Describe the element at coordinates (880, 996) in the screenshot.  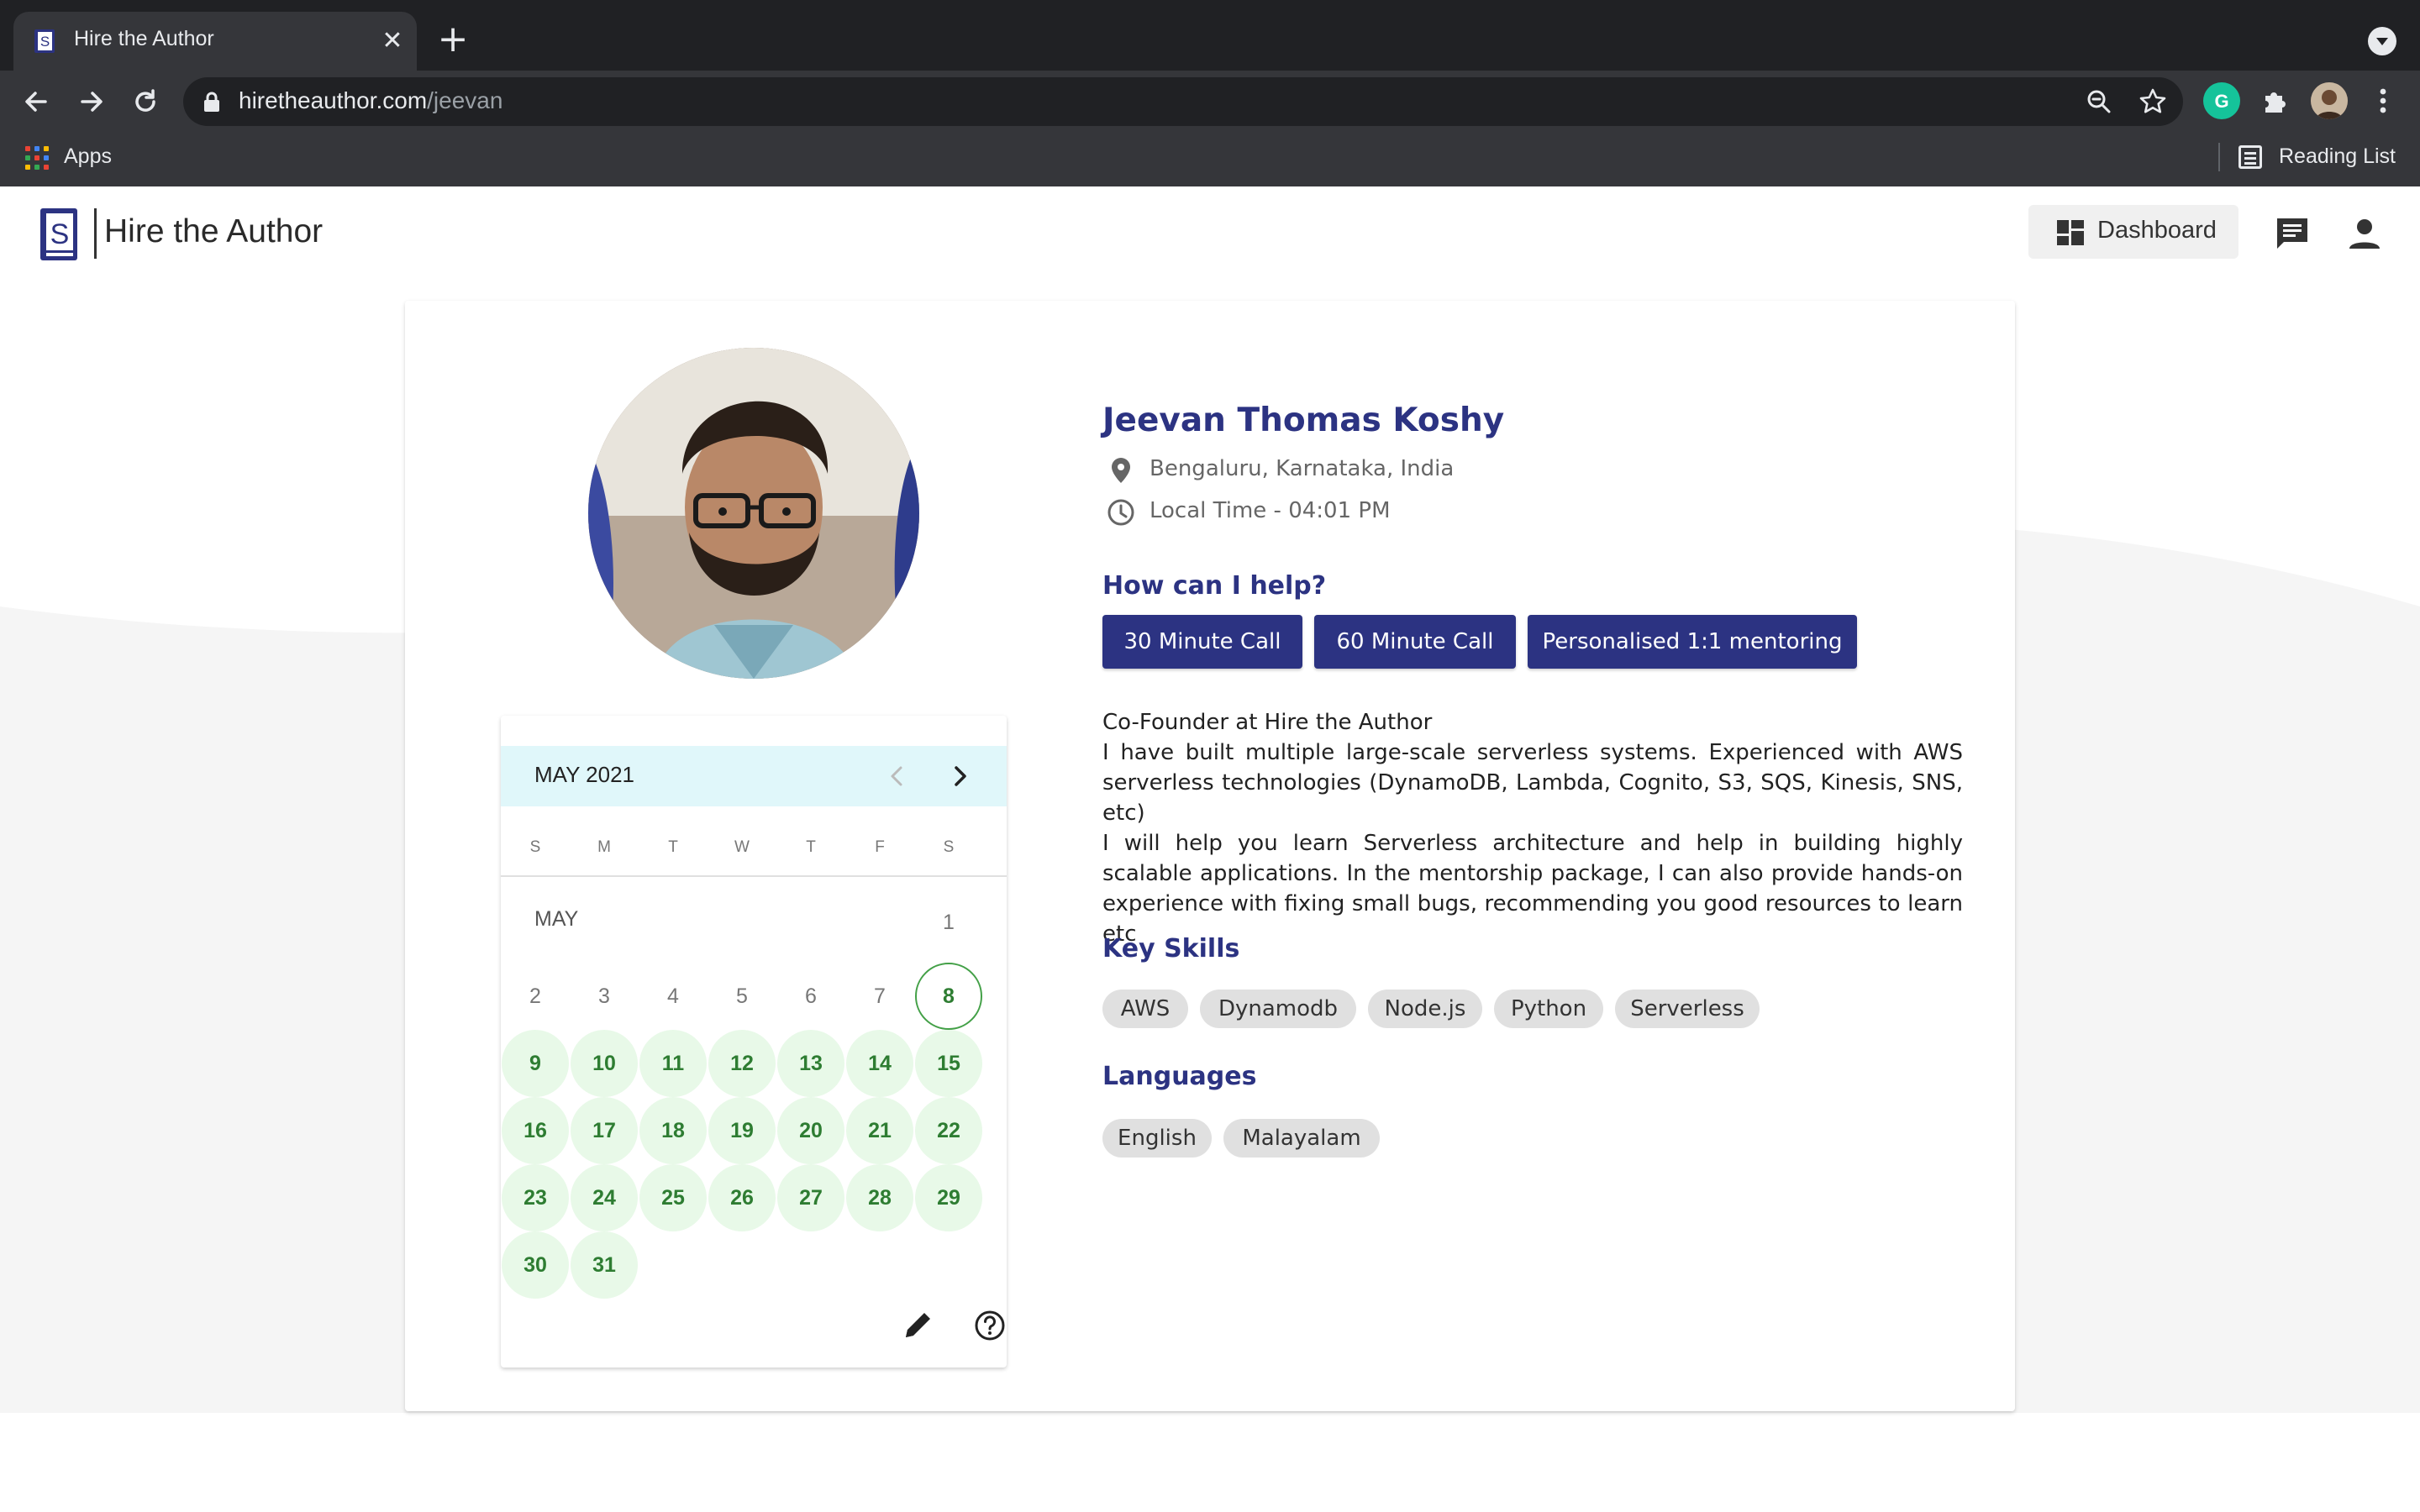
I see `calendar-day: 7` at that location.